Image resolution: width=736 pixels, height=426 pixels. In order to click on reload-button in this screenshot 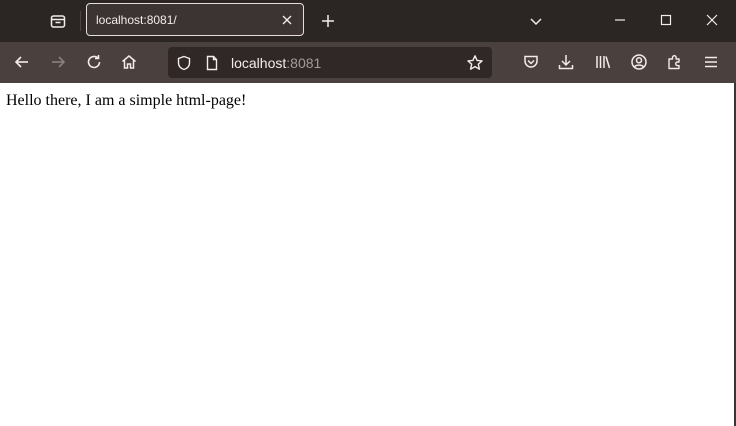, I will do `click(94, 62)`.